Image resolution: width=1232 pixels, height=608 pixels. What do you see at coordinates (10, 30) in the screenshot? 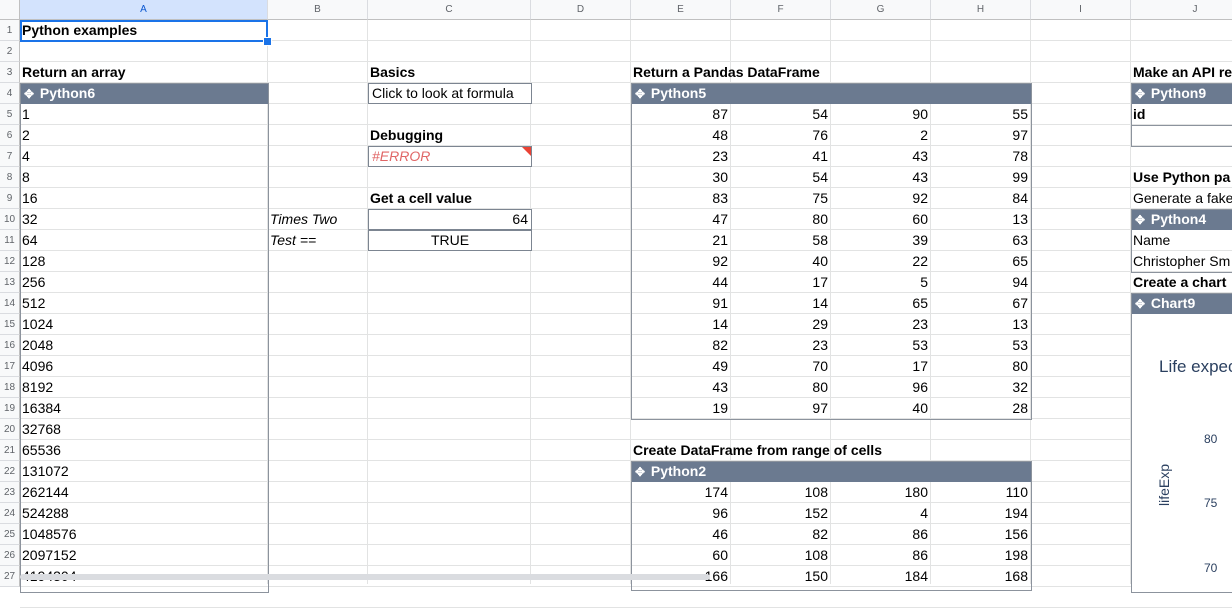
I see `row-header-1: 1` at bounding box center [10, 30].